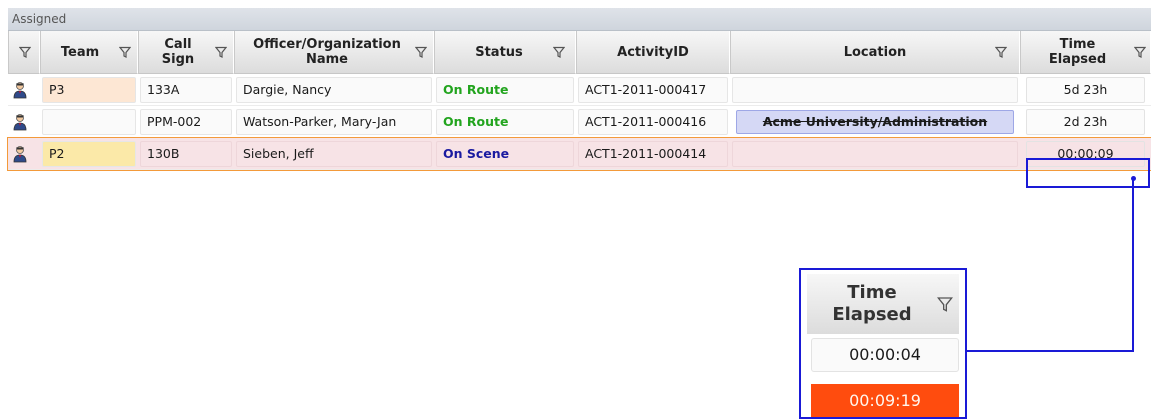 This screenshot has width=1151, height=419. What do you see at coordinates (186, 90) in the screenshot?
I see `call-sign-cell: 133A` at bounding box center [186, 90].